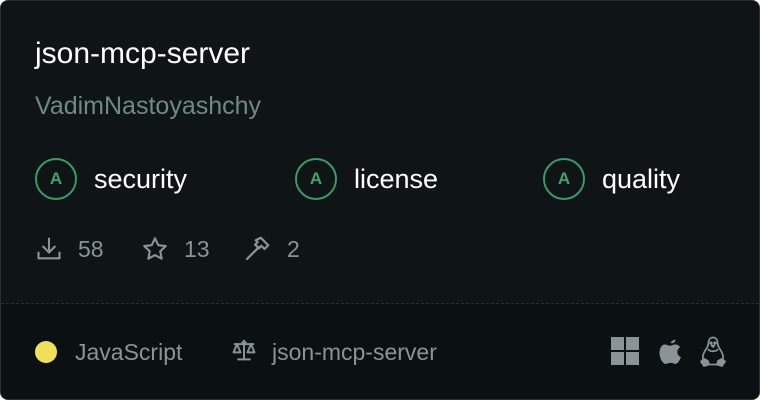 This screenshot has height=400, width=760. I want to click on download-icon, so click(49, 249).